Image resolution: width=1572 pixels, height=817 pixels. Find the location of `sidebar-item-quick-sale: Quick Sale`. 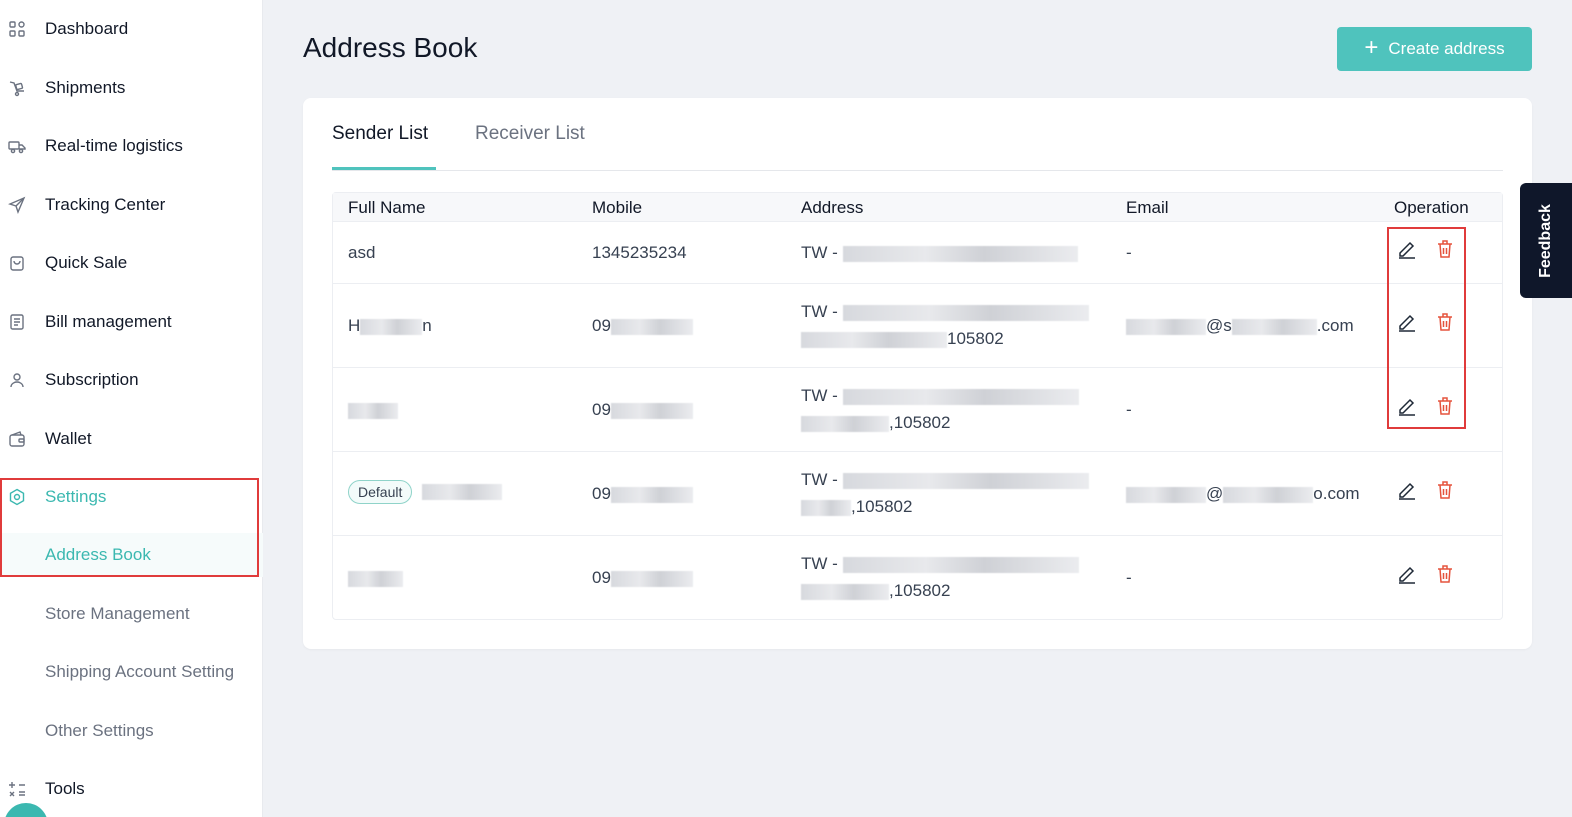

sidebar-item-quick-sale: Quick Sale is located at coordinates (131, 263).